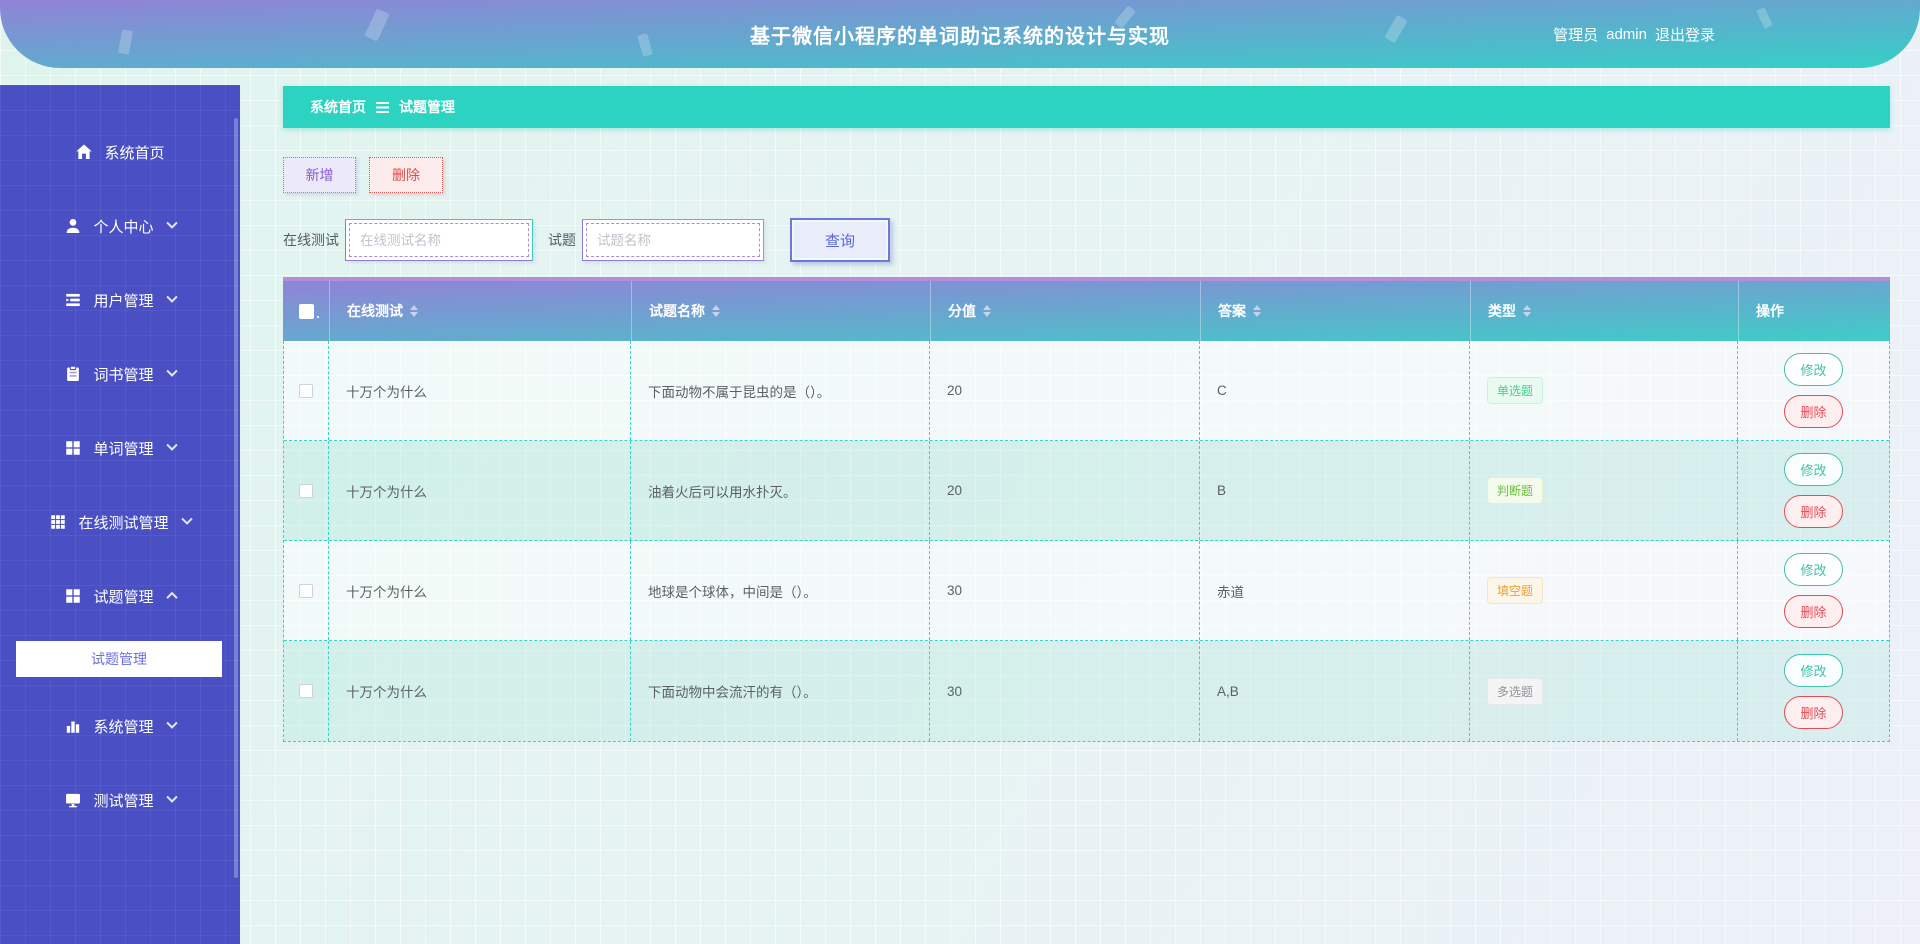 The height and width of the screenshot is (944, 1920). I want to click on breadcrumb-current: 试题管理, so click(427, 107).